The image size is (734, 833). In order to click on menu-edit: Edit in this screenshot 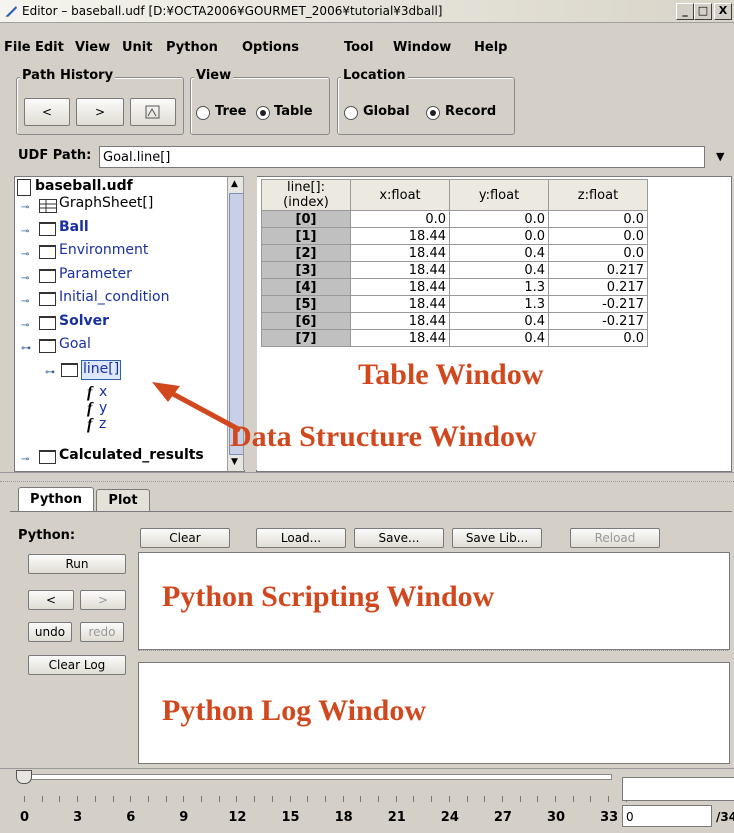, I will do `click(49, 47)`.